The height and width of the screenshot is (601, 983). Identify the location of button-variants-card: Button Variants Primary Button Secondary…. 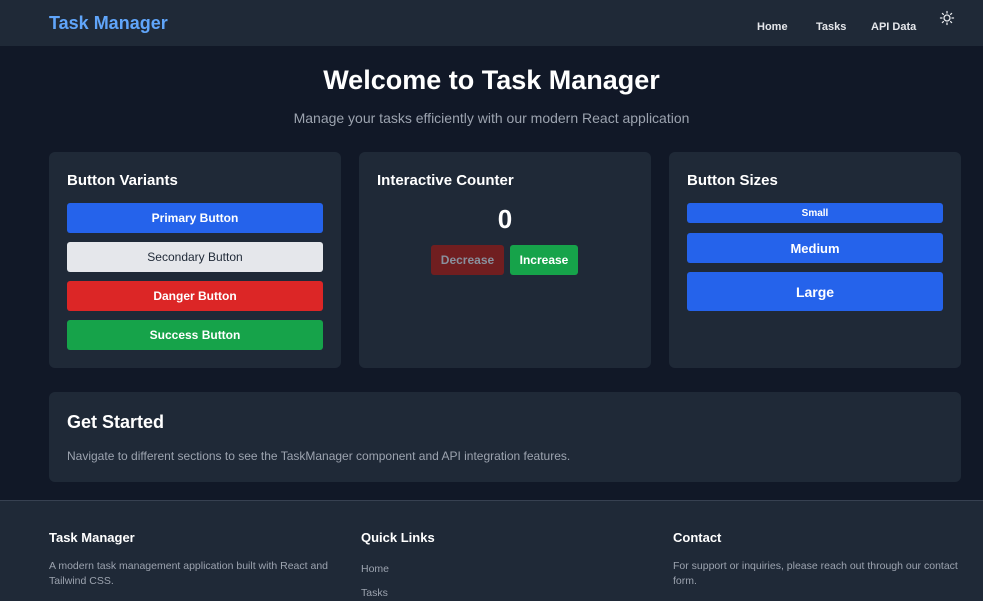
(195, 260).